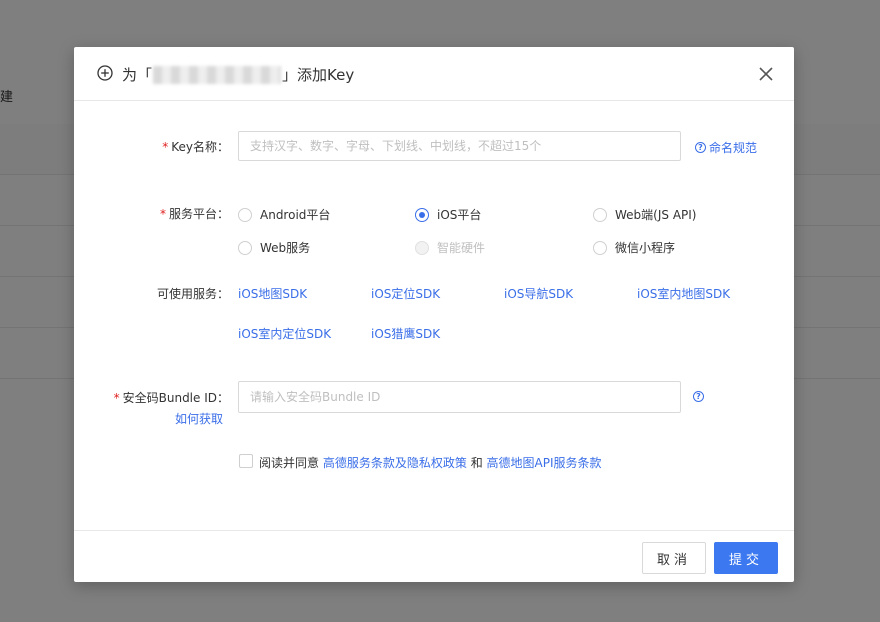  Describe the element at coordinates (656, 215) in the screenshot. I see `radio-web-js-label: Web端(JS API)` at that location.